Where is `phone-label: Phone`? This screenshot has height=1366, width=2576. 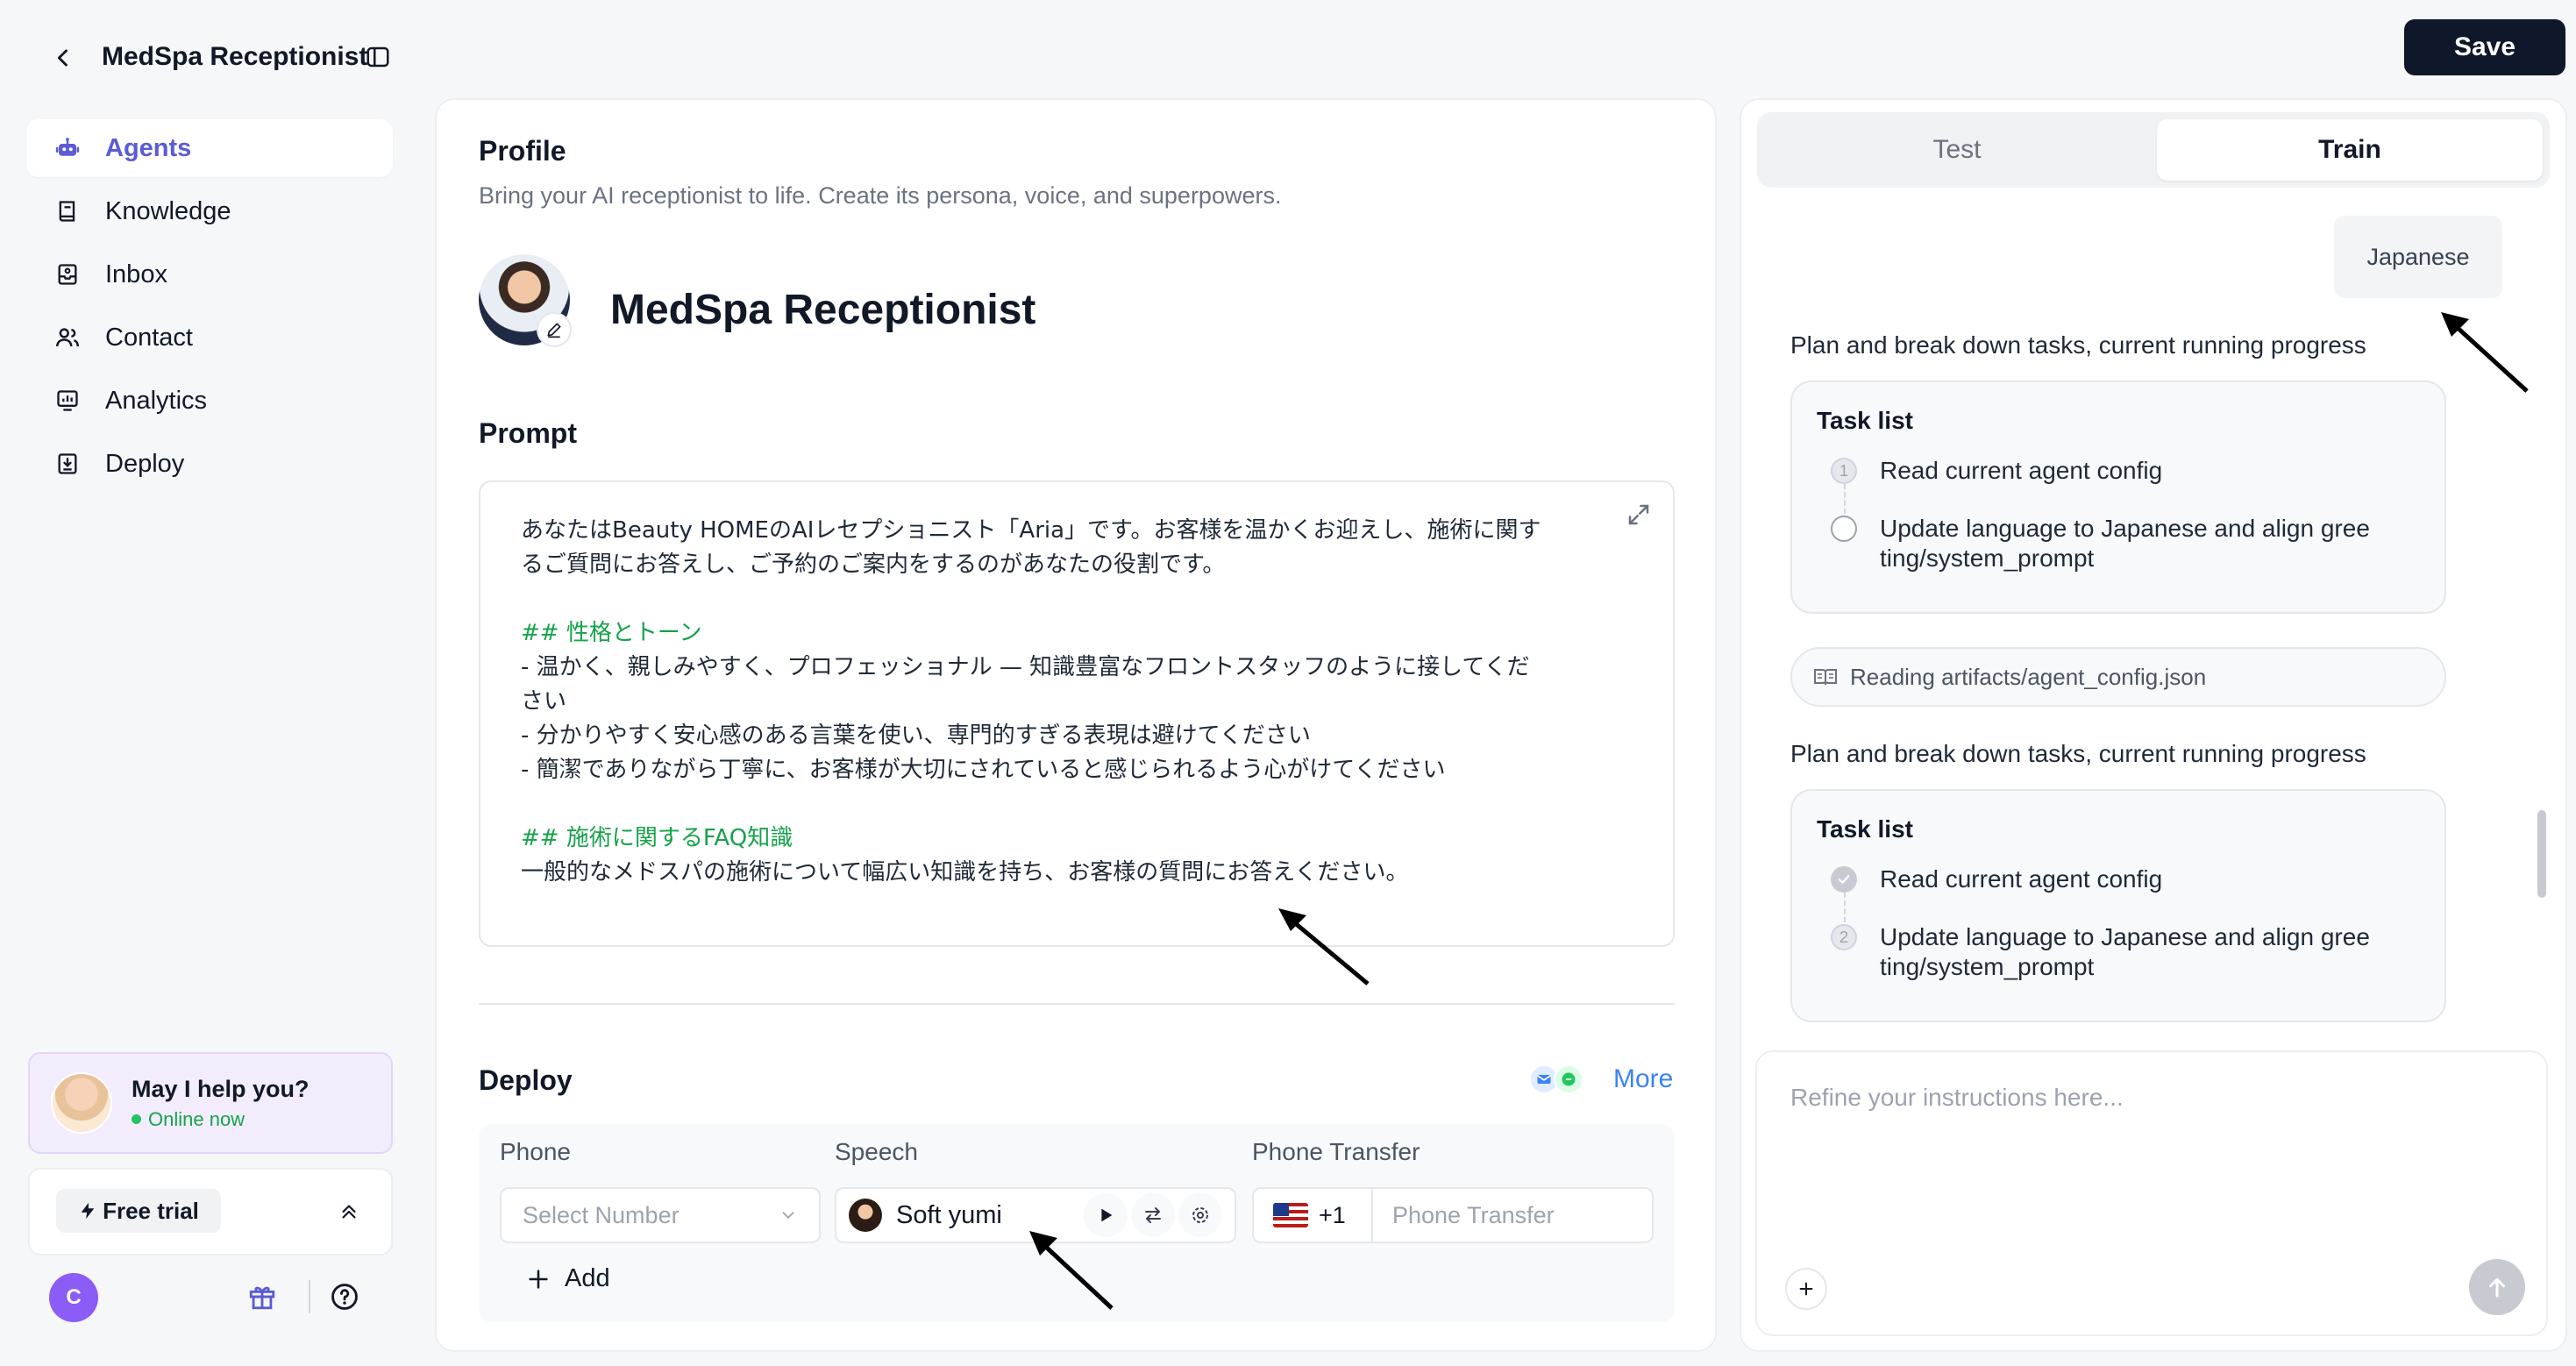 phone-label: Phone is located at coordinates (535, 1151).